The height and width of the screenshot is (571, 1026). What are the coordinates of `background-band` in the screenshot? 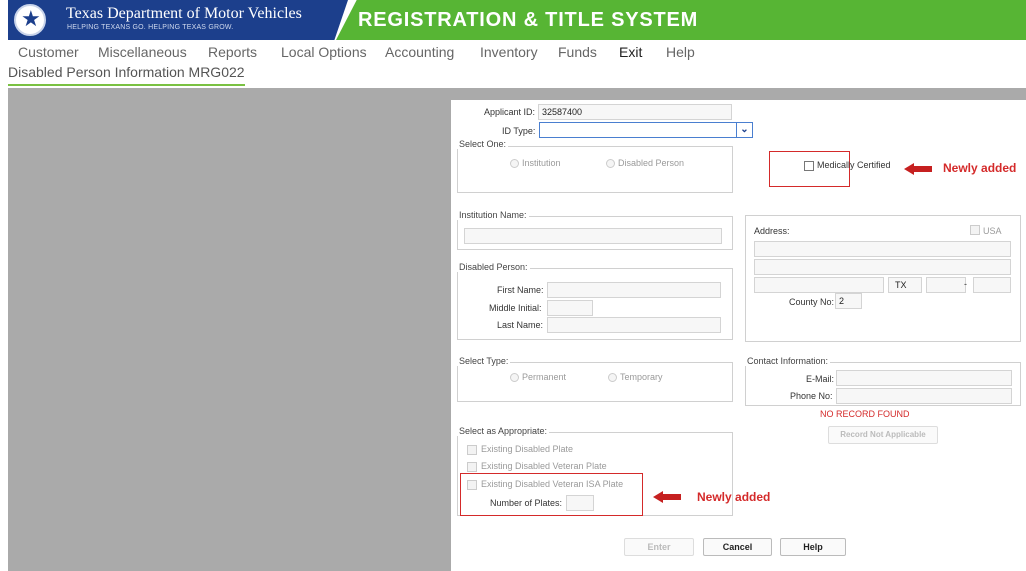 It's located at (738, 94).